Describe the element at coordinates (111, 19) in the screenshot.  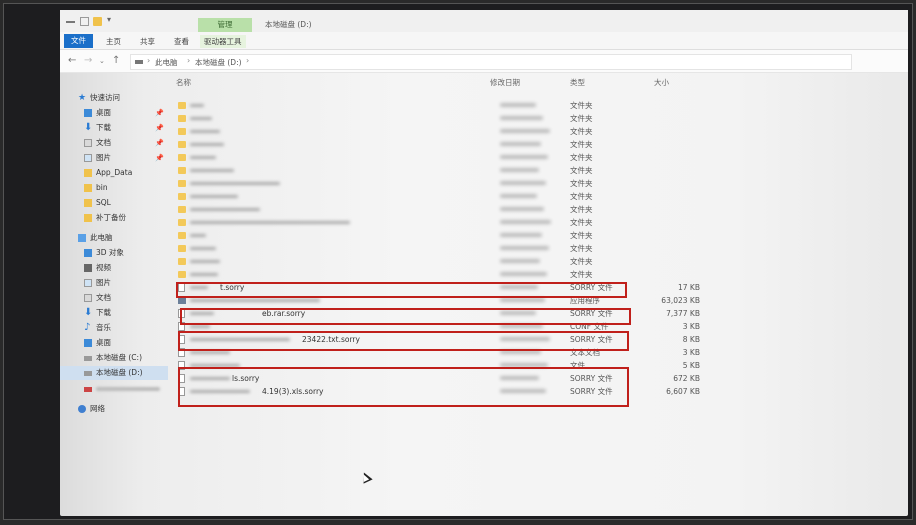
I see `customize-toolbar-icon: ▾` at that location.